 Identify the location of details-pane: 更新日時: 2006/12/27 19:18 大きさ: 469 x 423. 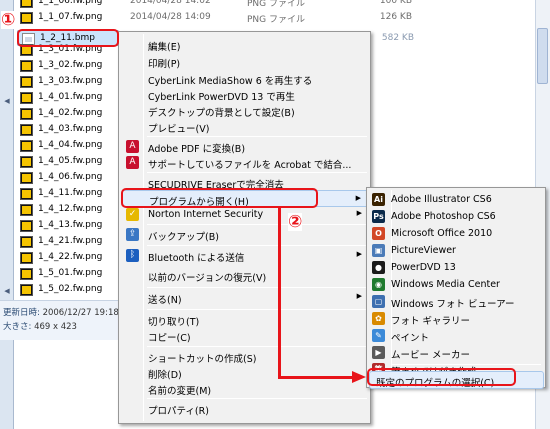
(59, 320).